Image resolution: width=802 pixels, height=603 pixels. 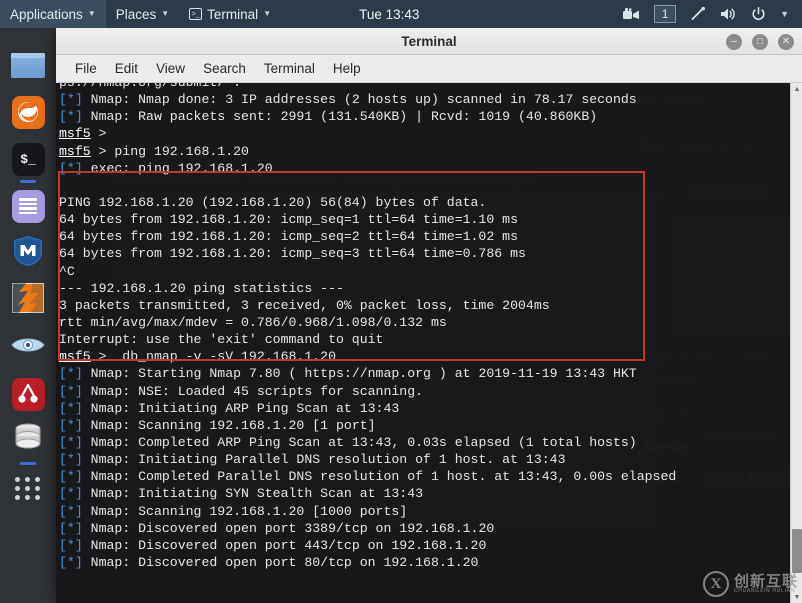 I want to click on menu-search: Search, so click(x=224, y=68).